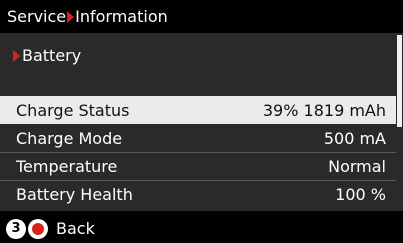  What do you see at coordinates (75, 228) in the screenshot?
I see `back-button: Back` at bounding box center [75, 228].